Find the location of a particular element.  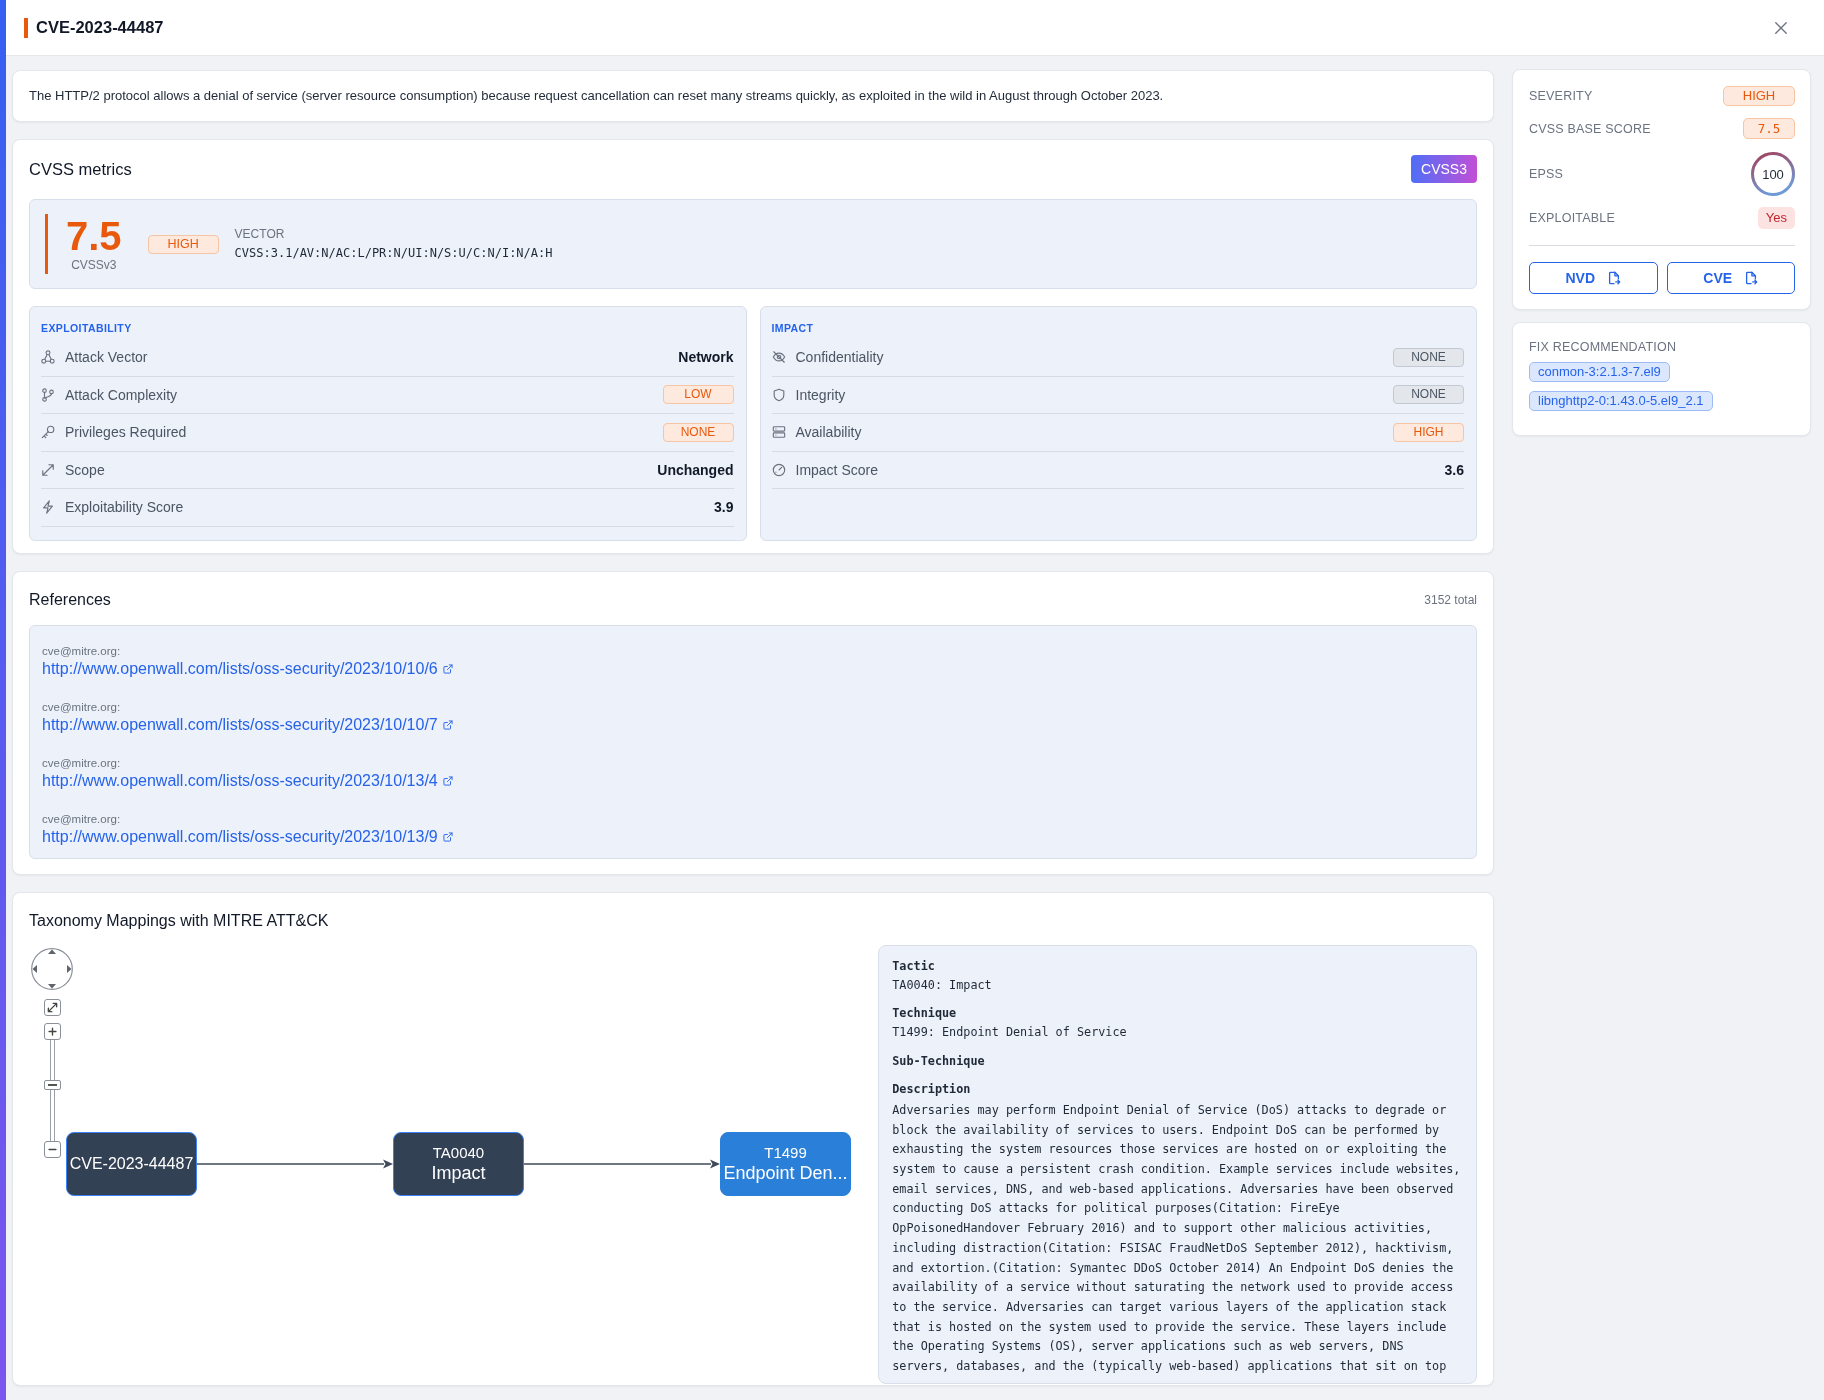

detail-heading: Tactic is located at coordinates (914, 966).